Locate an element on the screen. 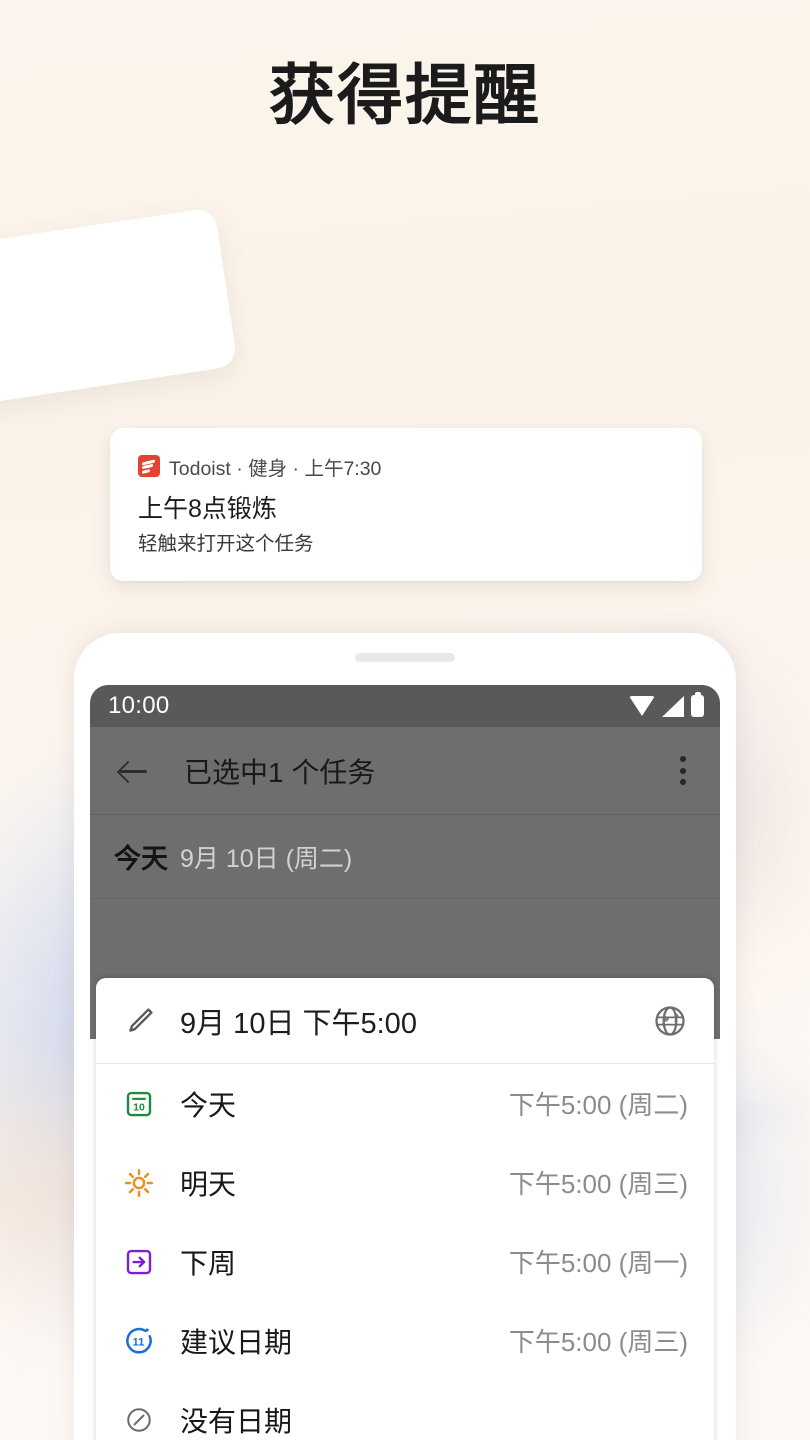 Image resolution: width=810 pixels, height=1440 pixels. calendar-today-icon: 10 is located at coordinates (139, 1104).